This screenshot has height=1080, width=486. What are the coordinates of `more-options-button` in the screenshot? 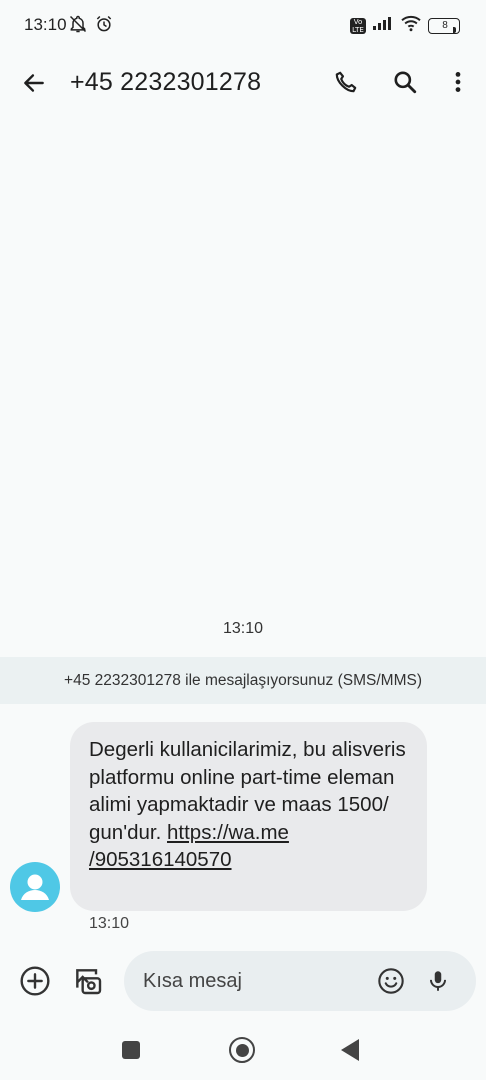 It's located at (458, 82).